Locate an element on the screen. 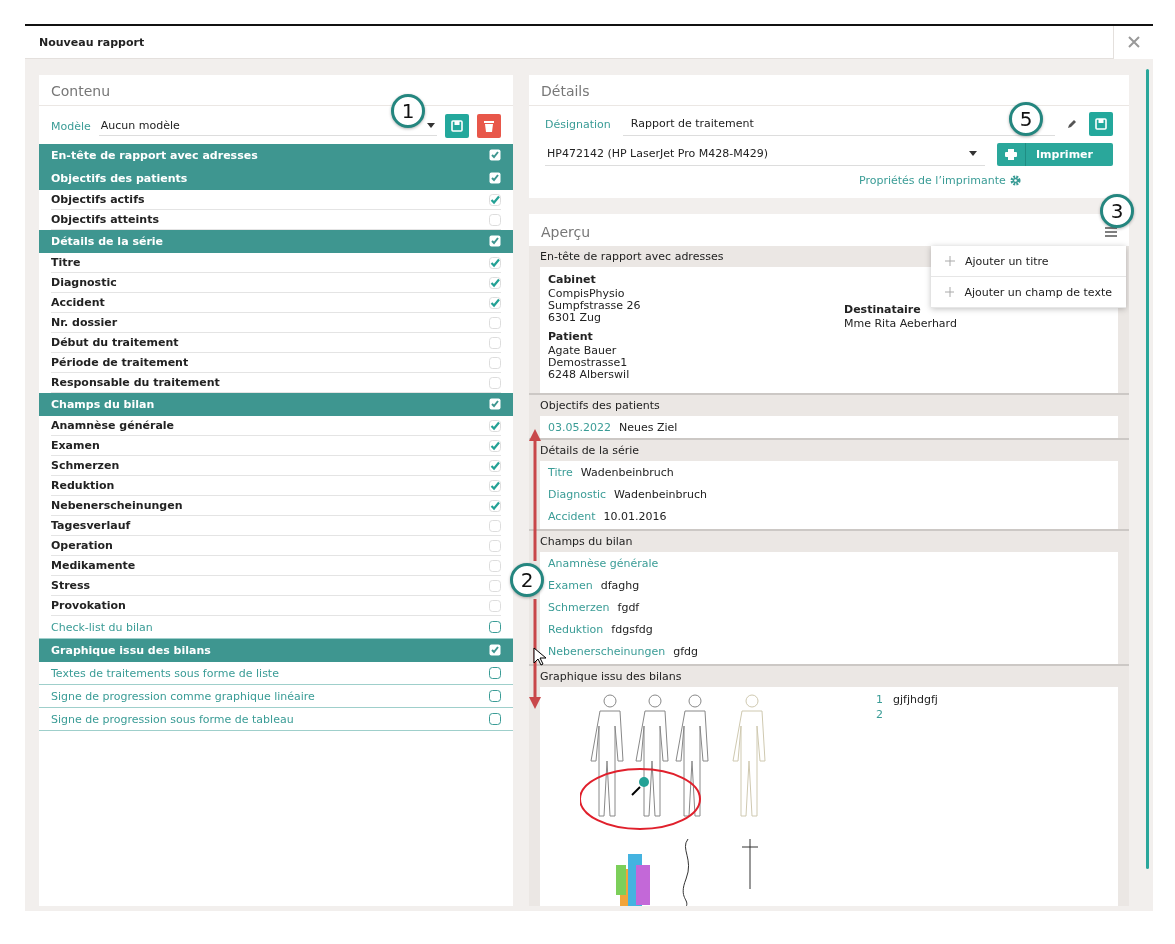  address-line: Demostrasse1 is located at coordinates (588, 363).